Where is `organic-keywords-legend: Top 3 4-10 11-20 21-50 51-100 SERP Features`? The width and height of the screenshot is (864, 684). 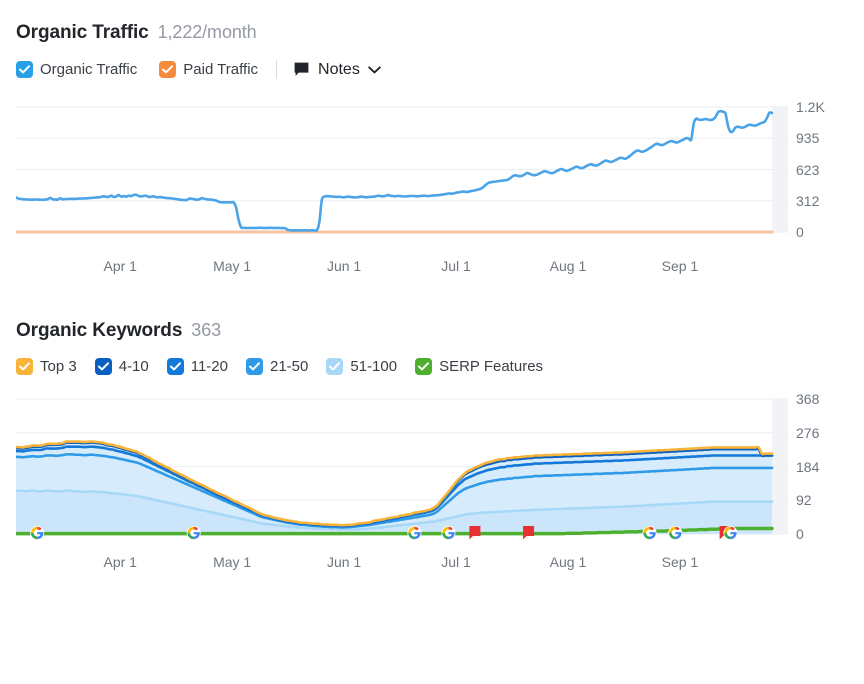
organic-keywords-legend: Top 3 4-10 11-20 21-50 51-100 SERP Features is located at coordinates (432, 366).